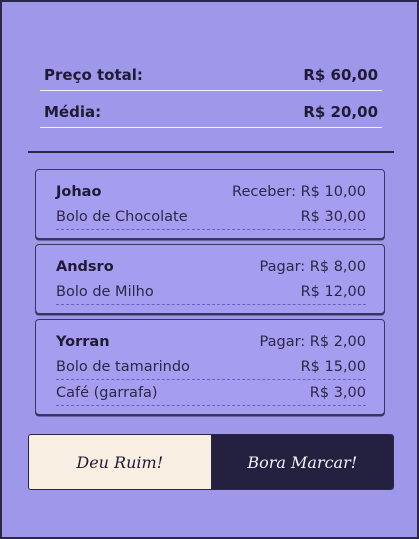 The width and height of the screenshot is (419, 539). Describe the element at coordinates (211, 341) in the screenshot. I see `person-header: Yorran Pagar: R$ 2,00` at that location.